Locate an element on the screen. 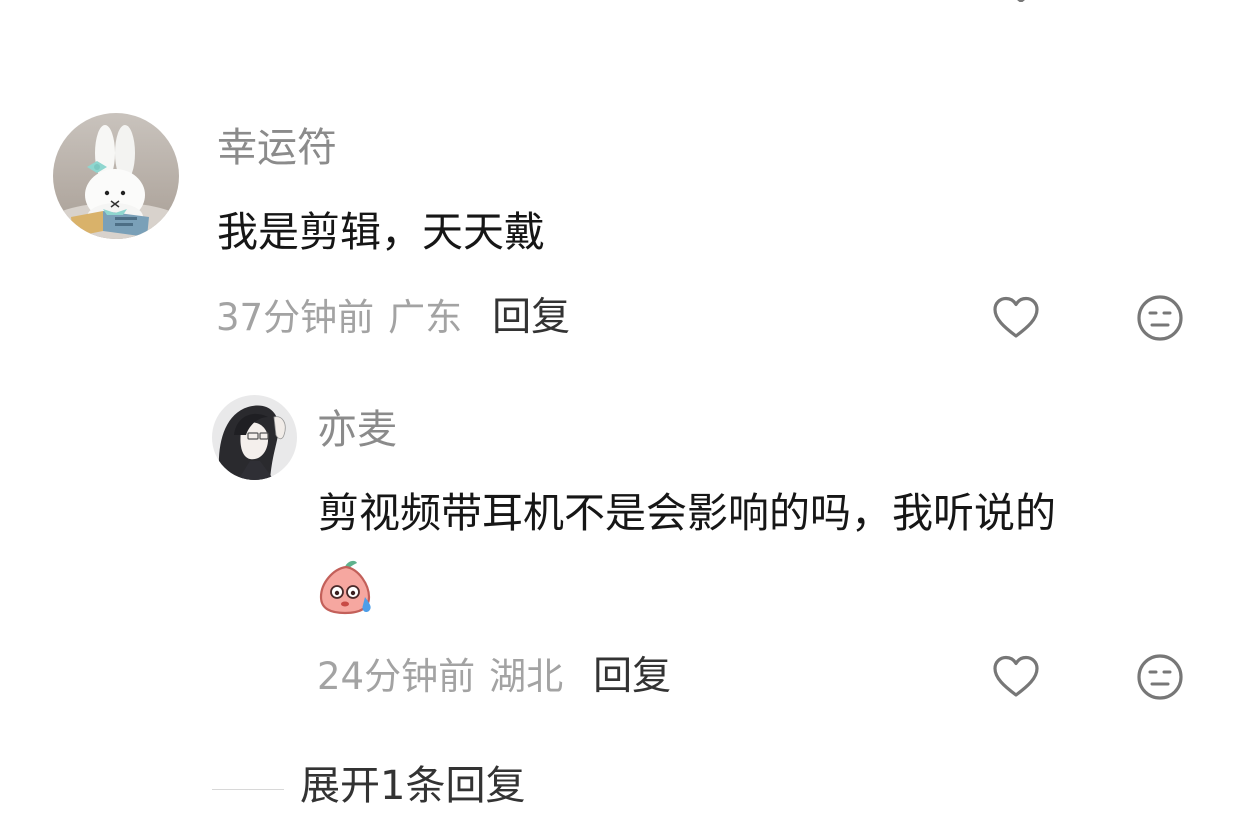 The height and width of the screenshot is (840, 1260). bunny-plush-avatar-icon is located at coordinates (116, 176).